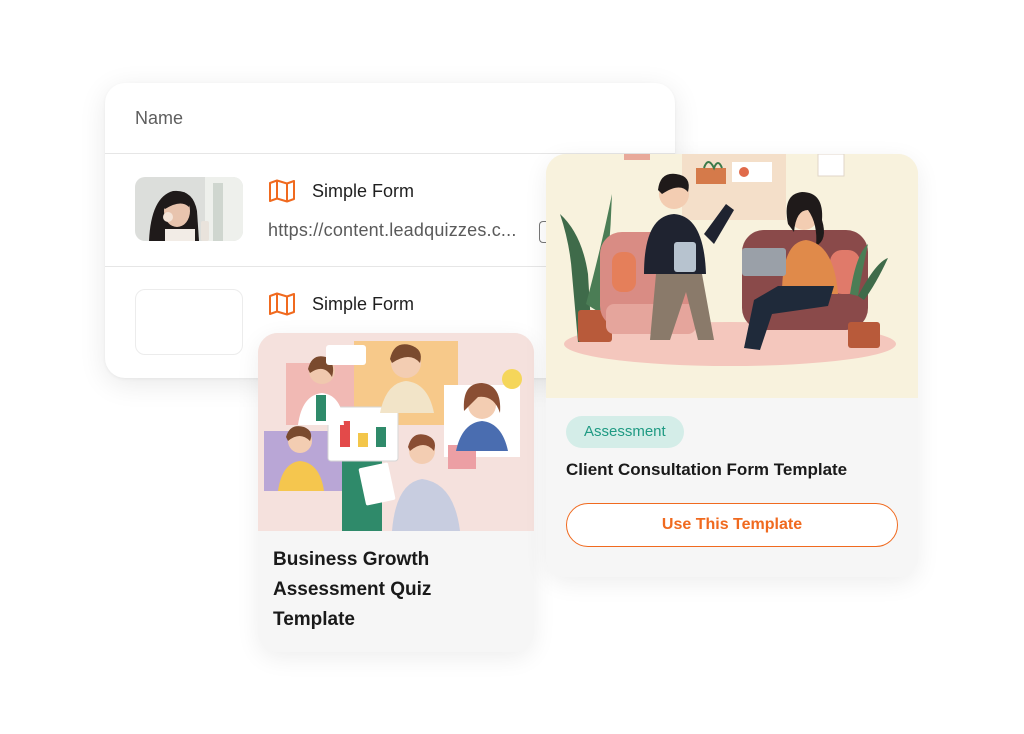 Image resolution: width=1024 pixels, height=734 pixels. I want to click on template-card-business-growth: Business Growth Assessment Quiz Template, so click(396, 492).